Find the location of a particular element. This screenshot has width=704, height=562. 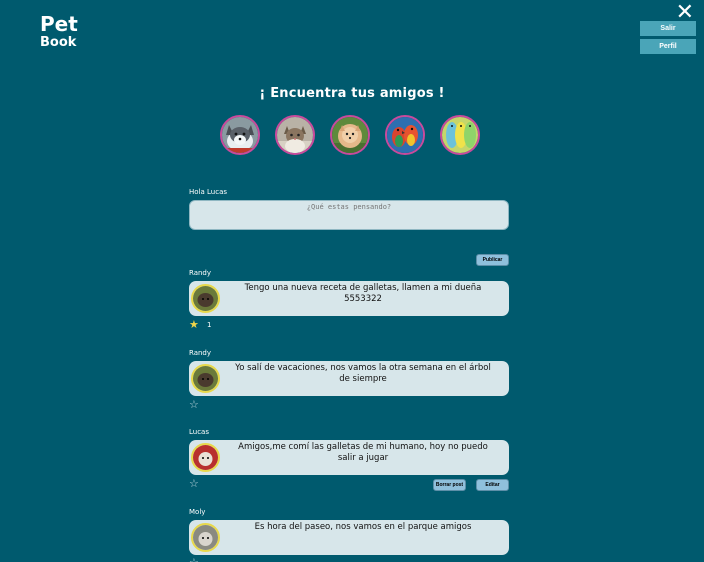

friends-avatar-row is located at coordinates (350, 136).